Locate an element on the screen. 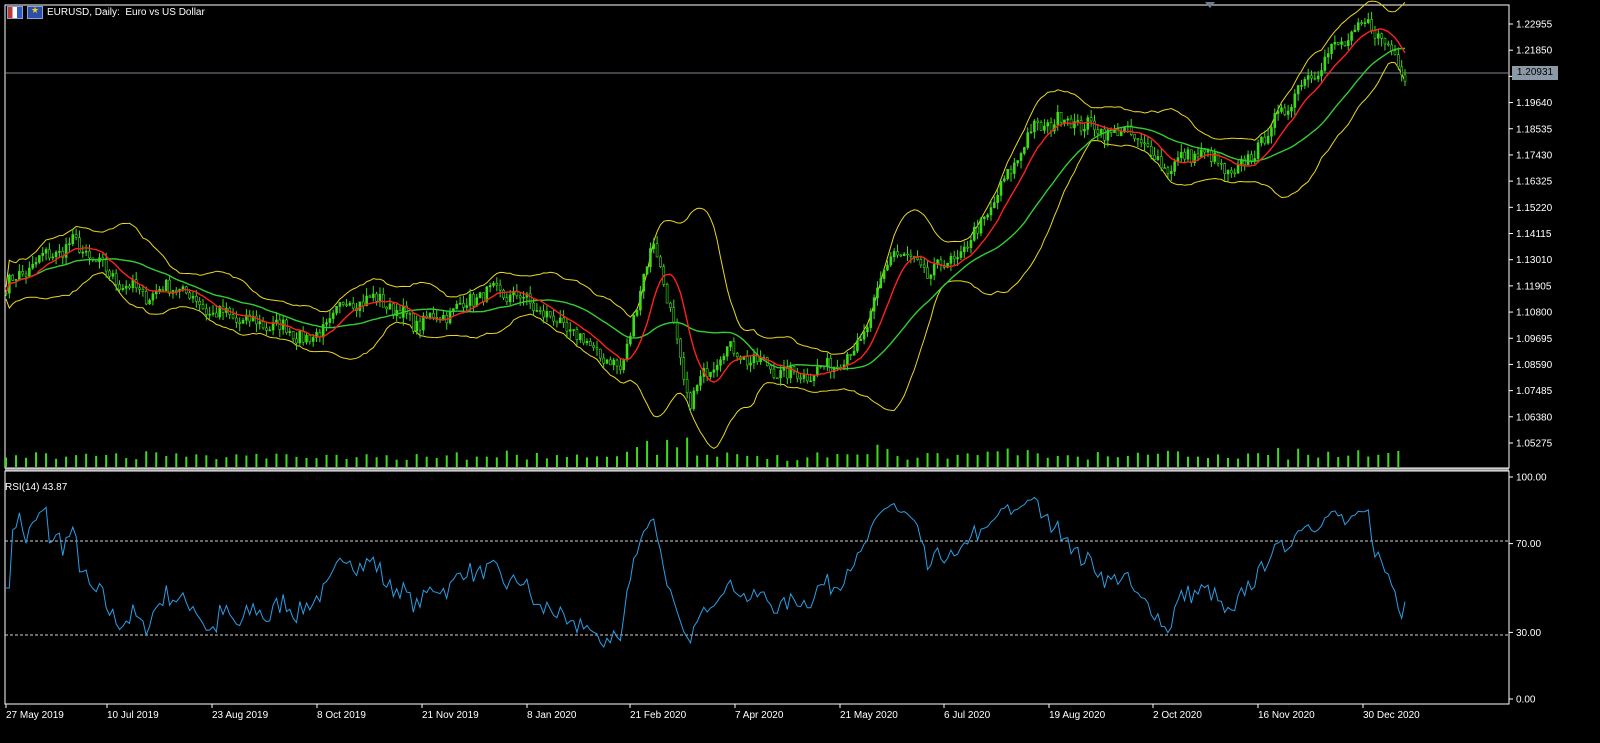 The width and height of the screenshot is (1600, 743). time-tick-label: 27 May 2019 is located at coordinates (35, 715).